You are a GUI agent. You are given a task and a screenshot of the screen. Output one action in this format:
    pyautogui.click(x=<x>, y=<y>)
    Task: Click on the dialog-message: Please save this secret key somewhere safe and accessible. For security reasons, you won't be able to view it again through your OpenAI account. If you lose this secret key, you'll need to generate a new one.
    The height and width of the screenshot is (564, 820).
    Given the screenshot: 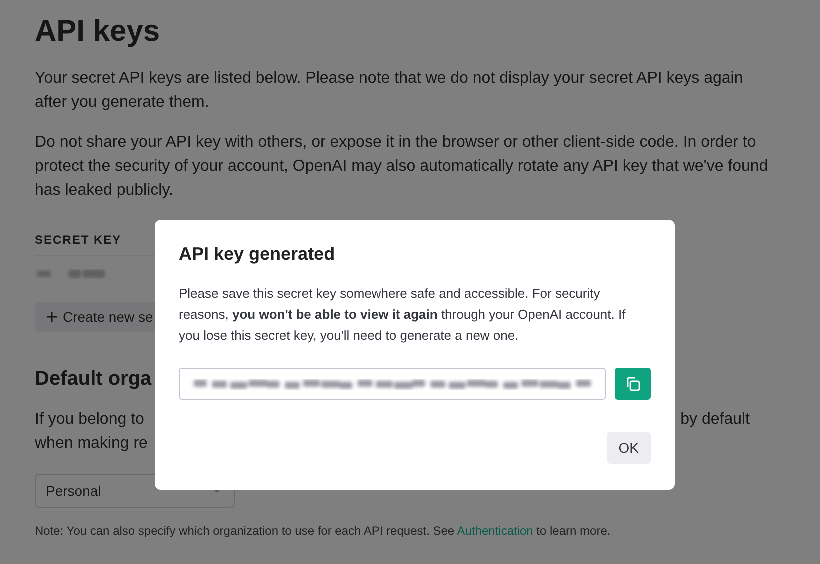 What is the action you would take?
    pyautogui.click(x=403, y=315)
    